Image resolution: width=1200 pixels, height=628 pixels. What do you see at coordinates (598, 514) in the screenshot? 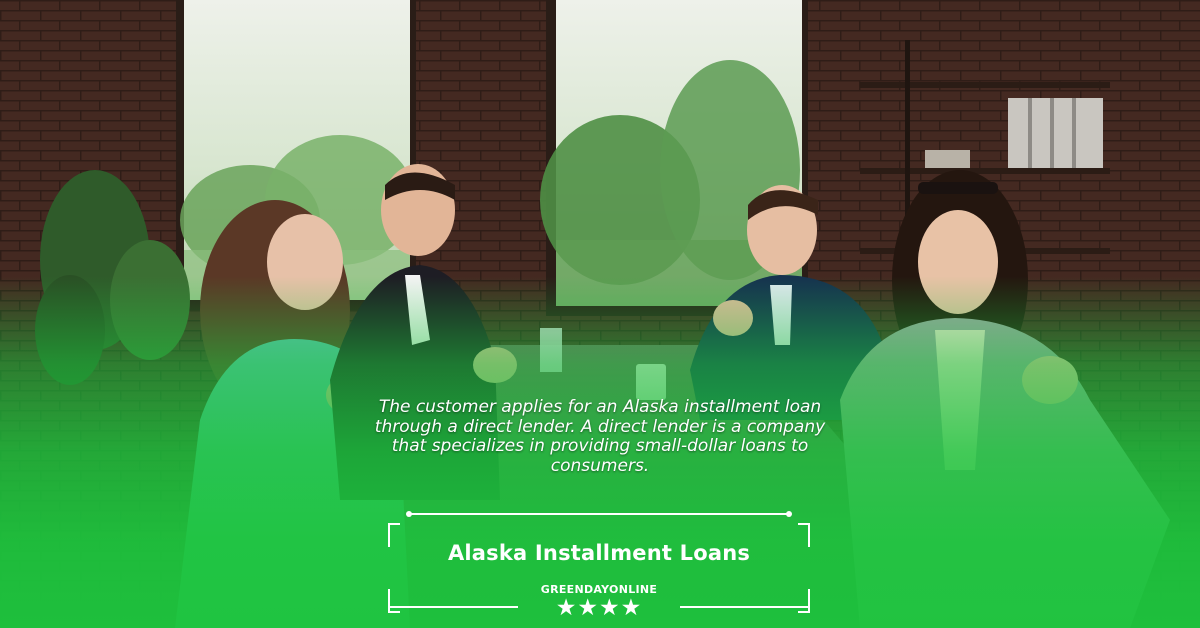
I see `frame-top-line` at bounding box center [598, 514].